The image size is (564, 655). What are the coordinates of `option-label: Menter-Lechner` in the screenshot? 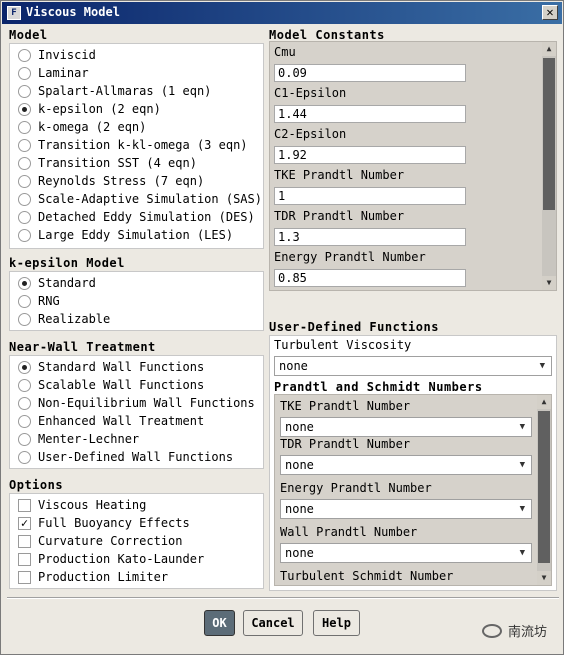 It's located at (89, 439).